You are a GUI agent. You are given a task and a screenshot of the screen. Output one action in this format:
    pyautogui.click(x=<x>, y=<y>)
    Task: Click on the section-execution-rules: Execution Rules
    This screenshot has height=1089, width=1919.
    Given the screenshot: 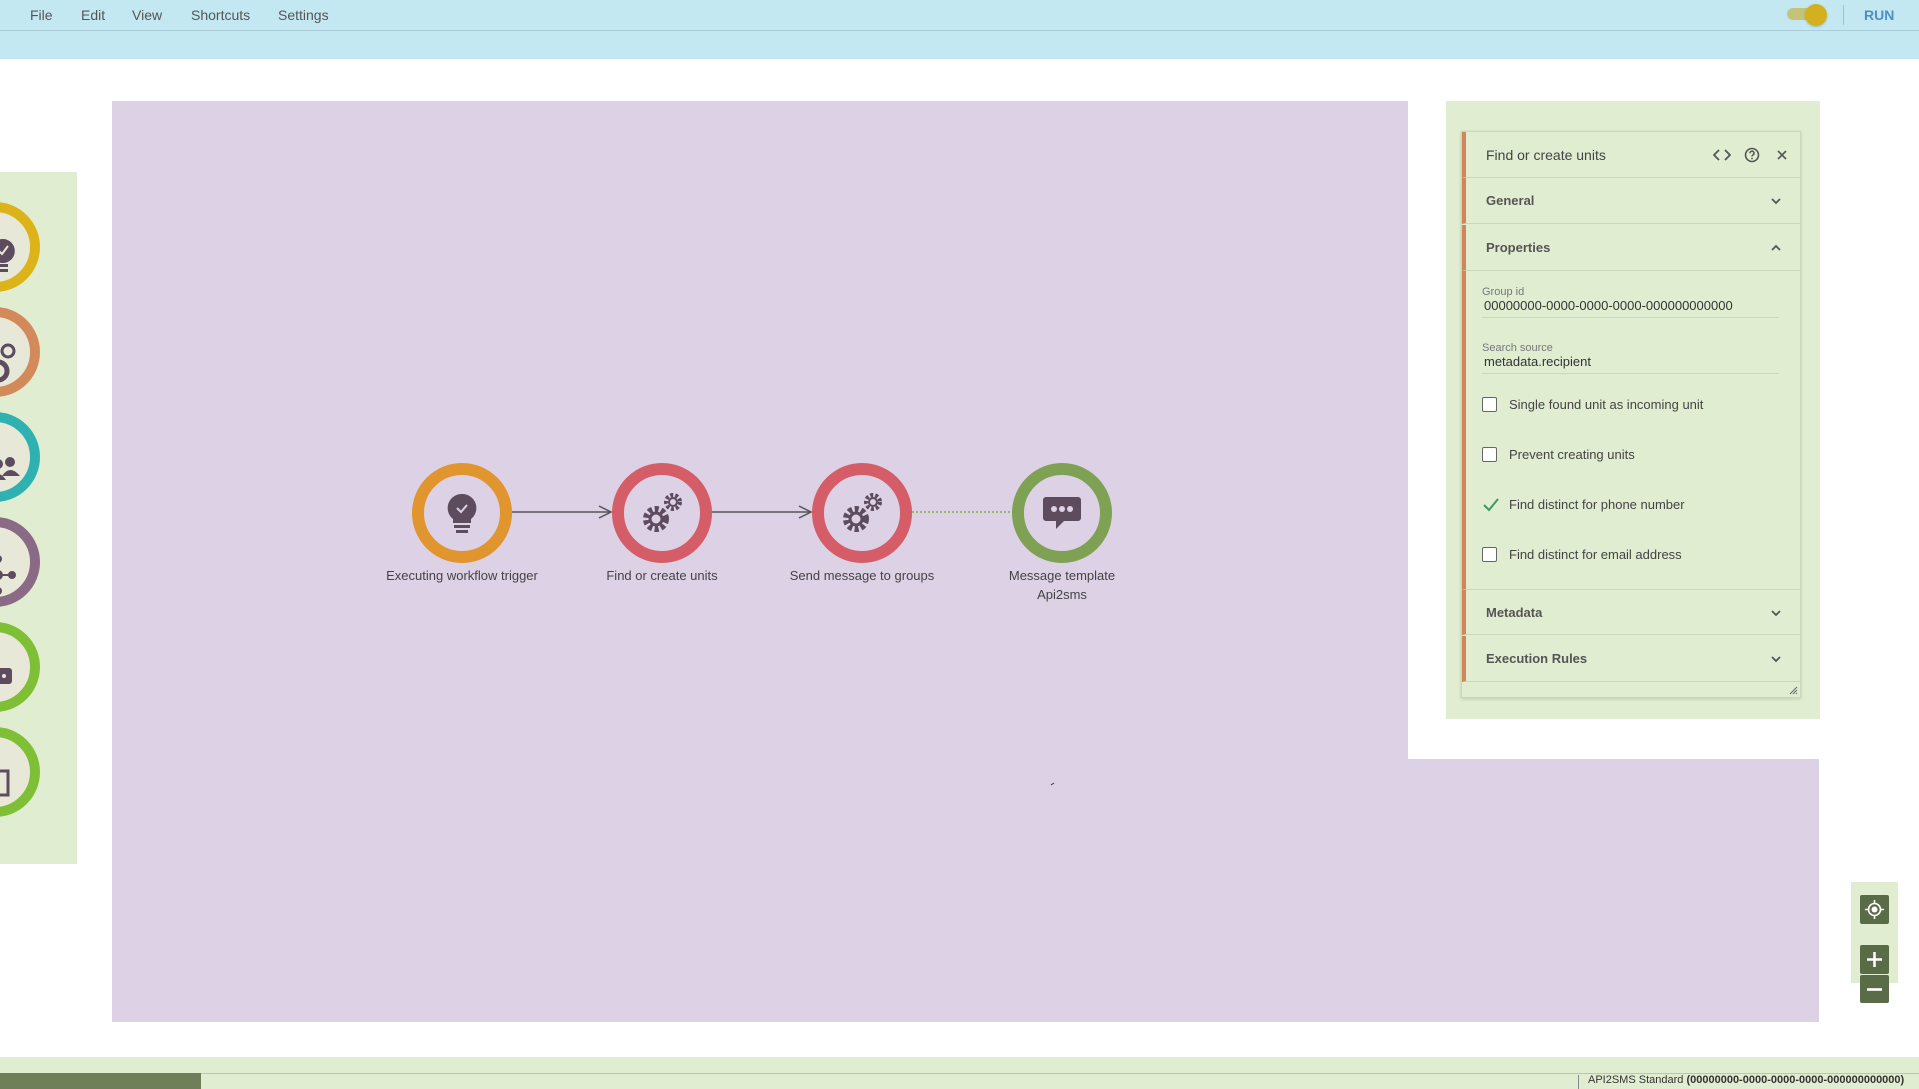 What is the action you would take?
    pyautogui.click(x=1631, y=659)
    